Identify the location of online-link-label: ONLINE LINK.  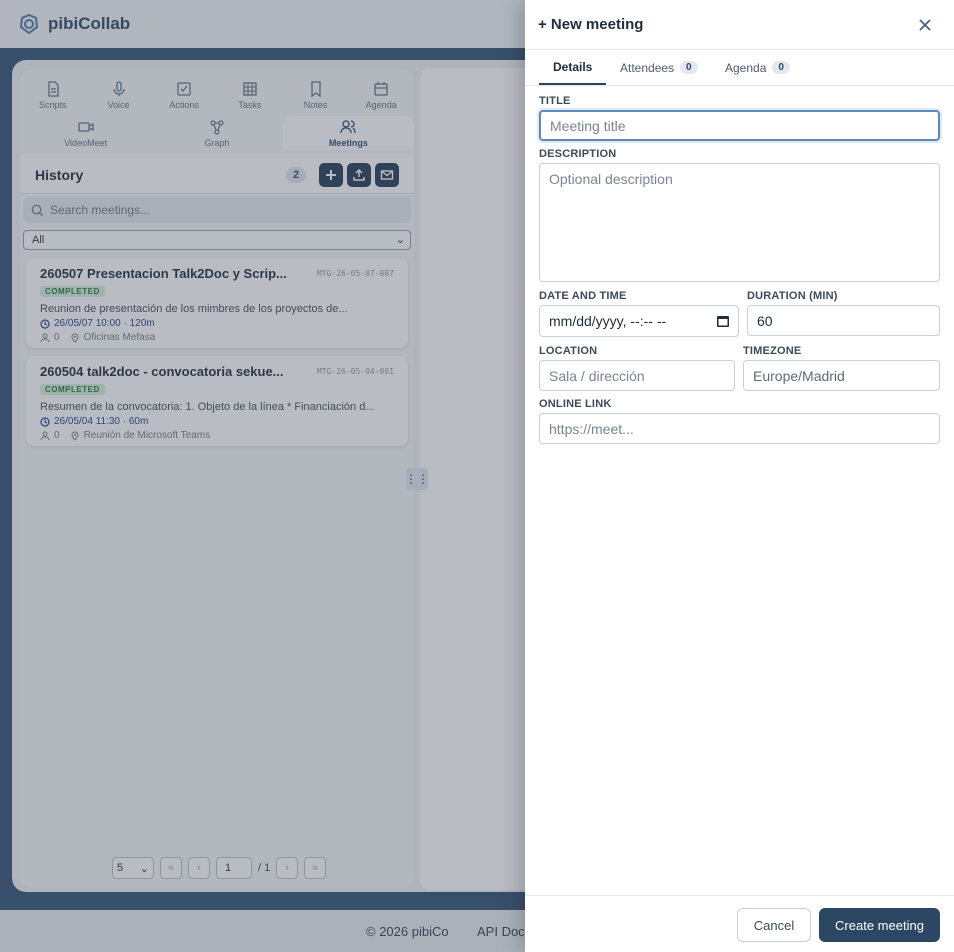
(575, 404).